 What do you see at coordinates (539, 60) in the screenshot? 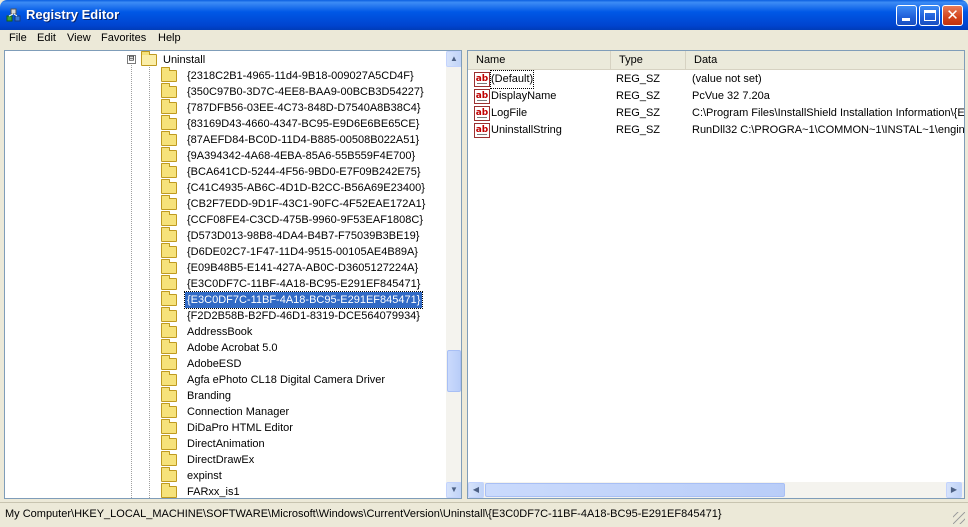
I see `column-header-name: Name` at bounding box center [539, 60].